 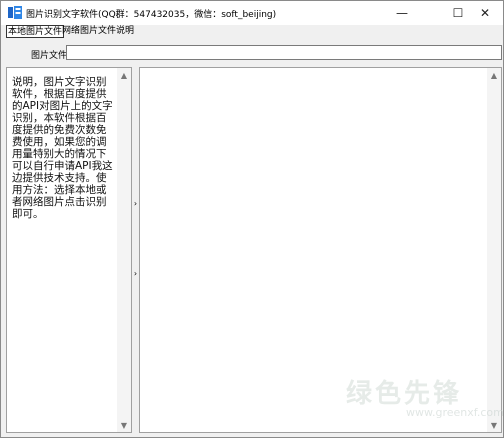 What do you see at coordinates (15, 12) in the screenshot?
I see `app-icon` at bounding box center [15, 12].